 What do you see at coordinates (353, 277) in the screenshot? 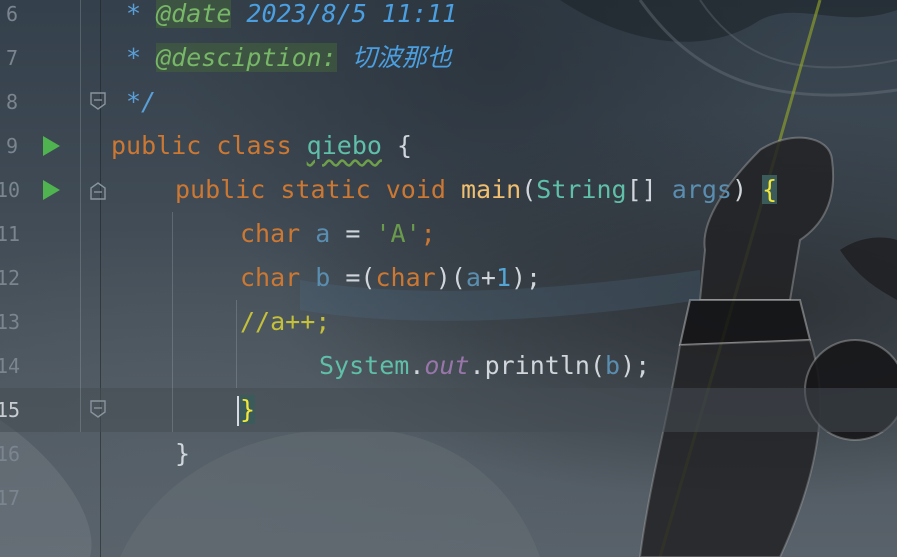
I see `operator: =(` at bounding box center [353, 277].